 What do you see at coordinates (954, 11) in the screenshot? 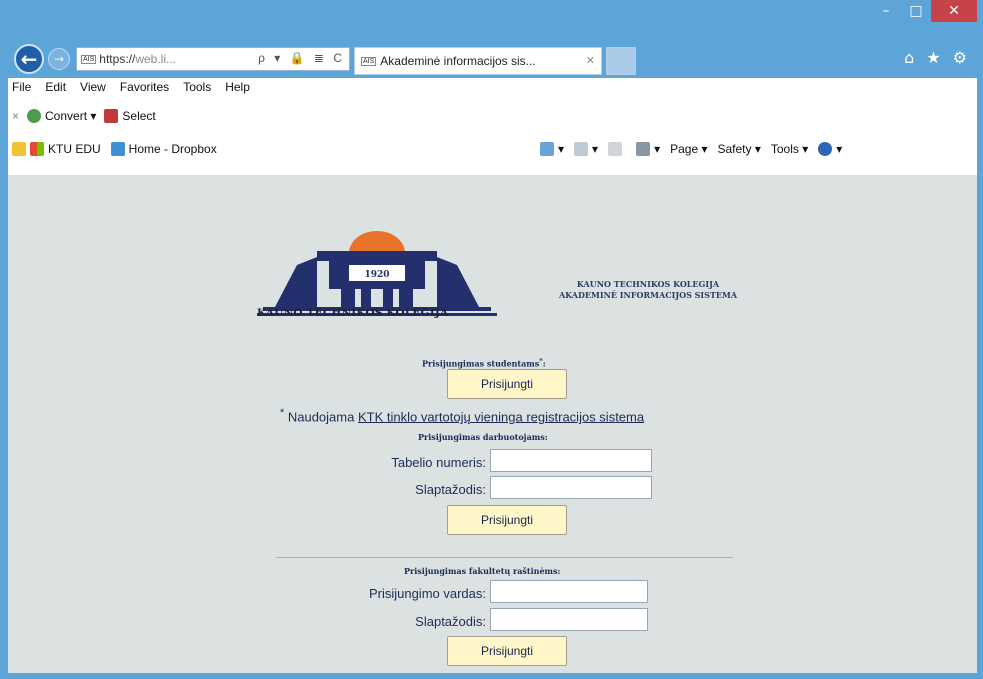
I see `close-window-button: ✕` at bounding box center [954, 11].